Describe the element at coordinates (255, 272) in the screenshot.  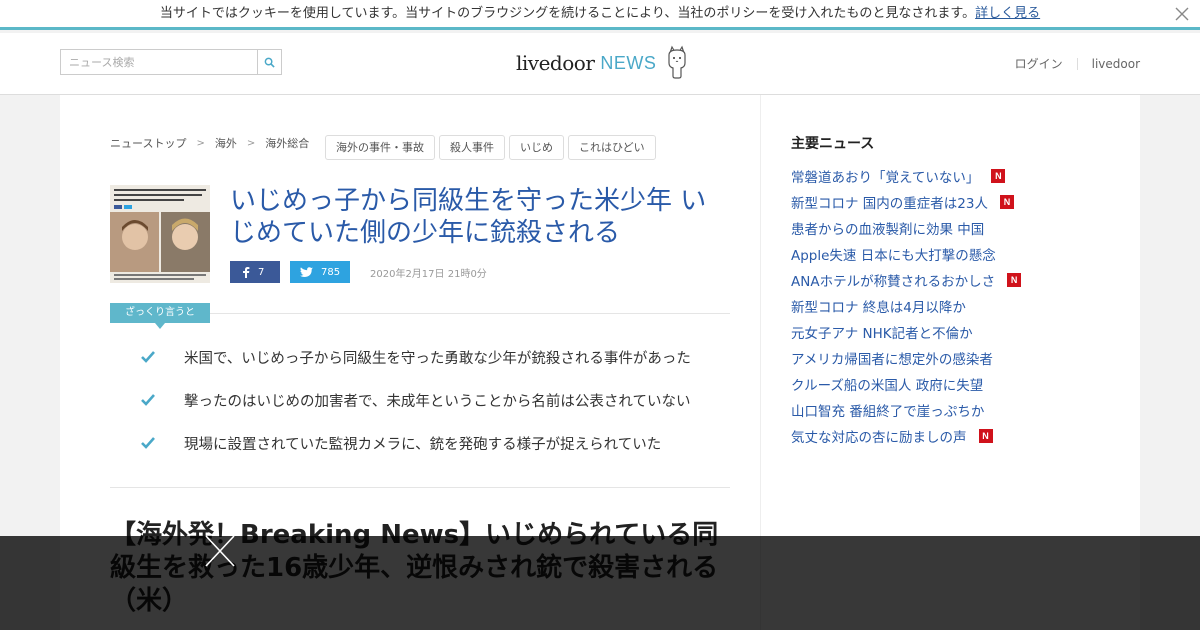
I see `facebook-share-button: 7` at that location.